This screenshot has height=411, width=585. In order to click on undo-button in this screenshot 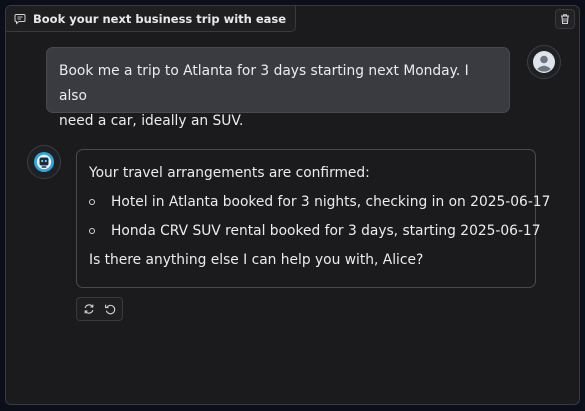, I will do `click(110, 309)`.